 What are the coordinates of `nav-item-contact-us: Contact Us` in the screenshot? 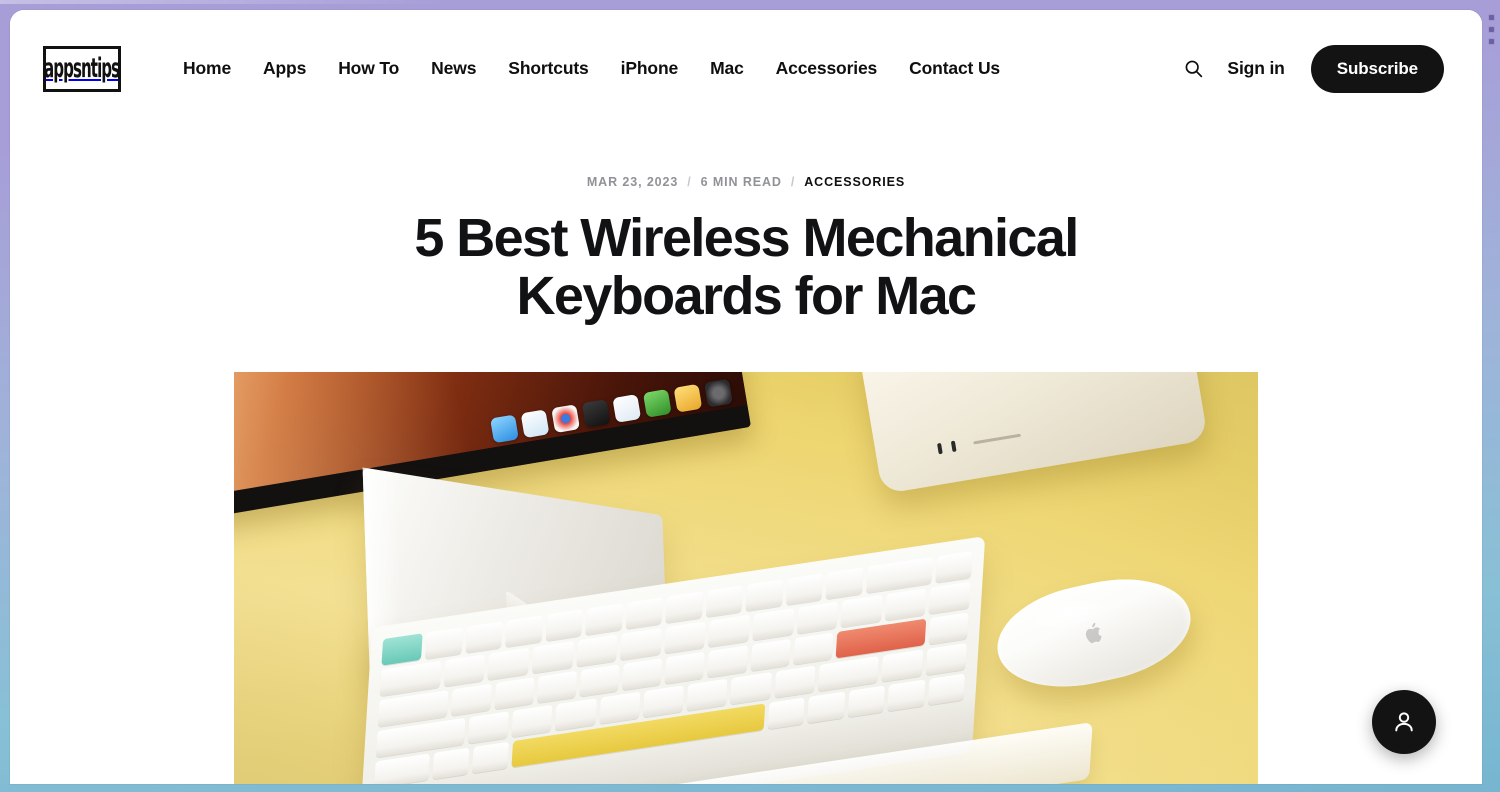 It's located at (954, 68).